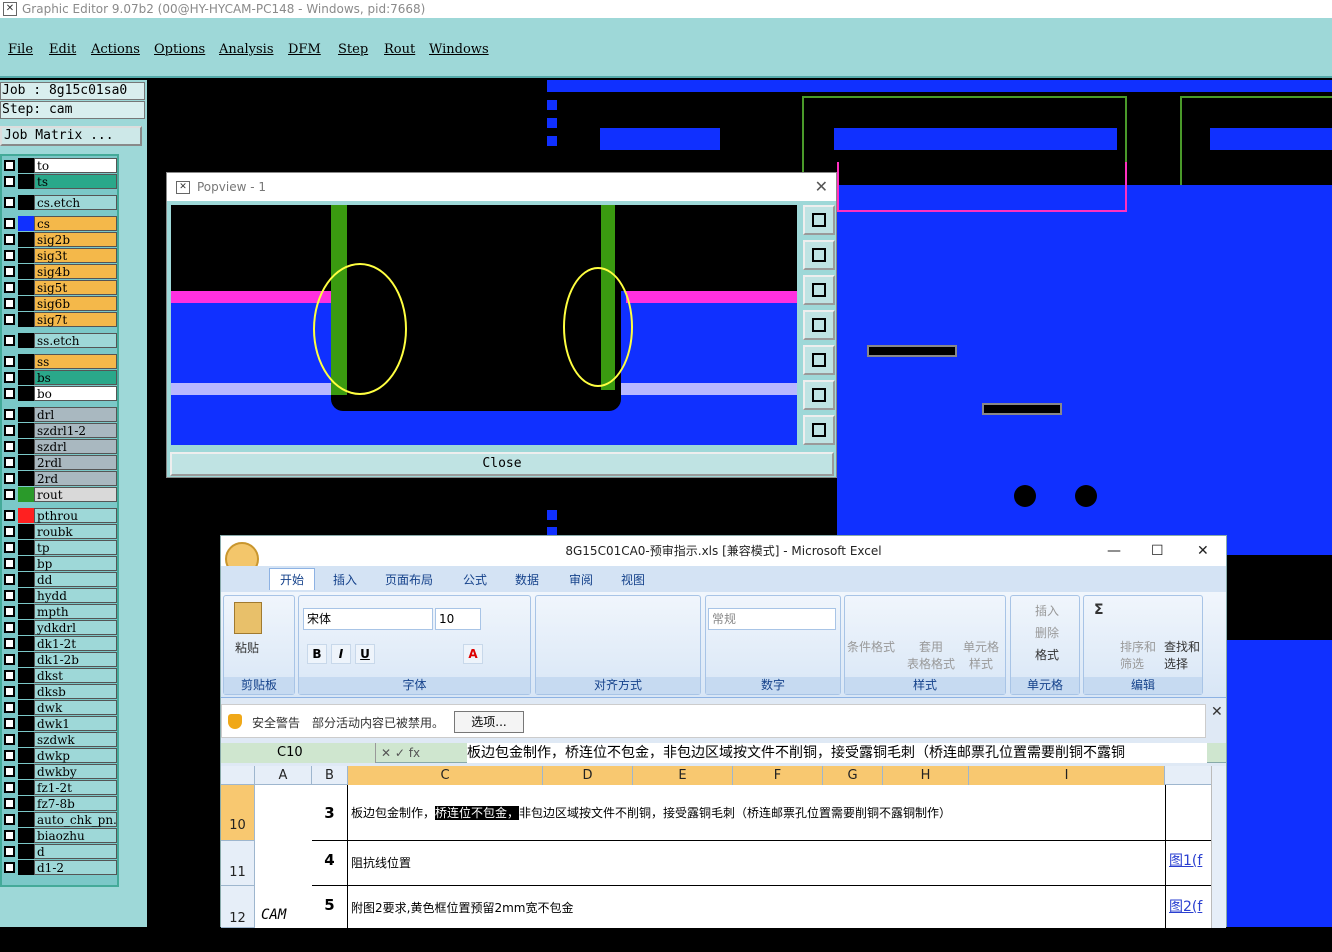  I want to click on find-select-button: 查找和 选择, so click(1182, 655).